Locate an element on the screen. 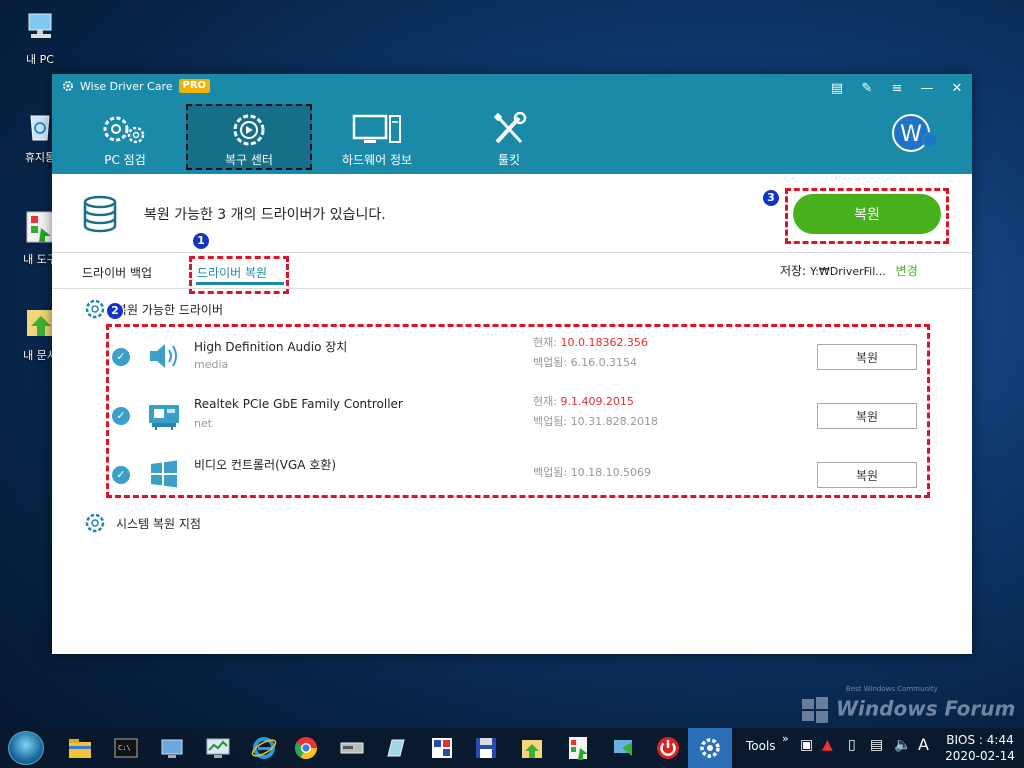  app-title: Wise Driver Care is located at coordinates (126, 86).